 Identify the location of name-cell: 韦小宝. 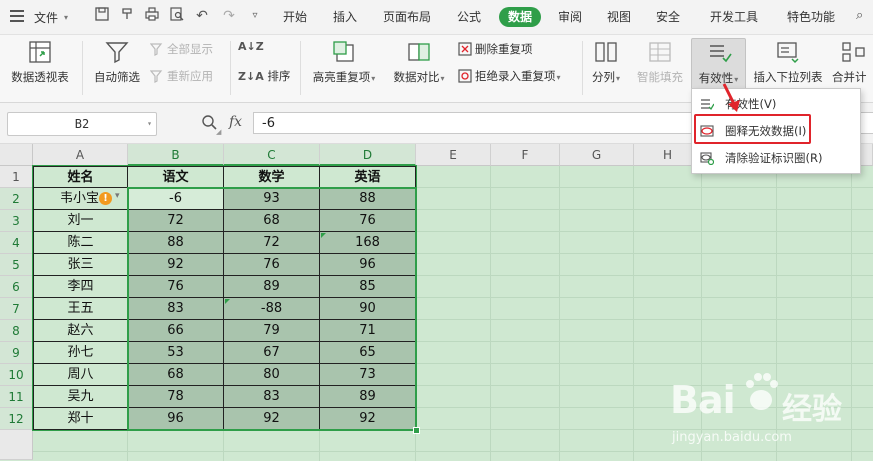
(80, 199).